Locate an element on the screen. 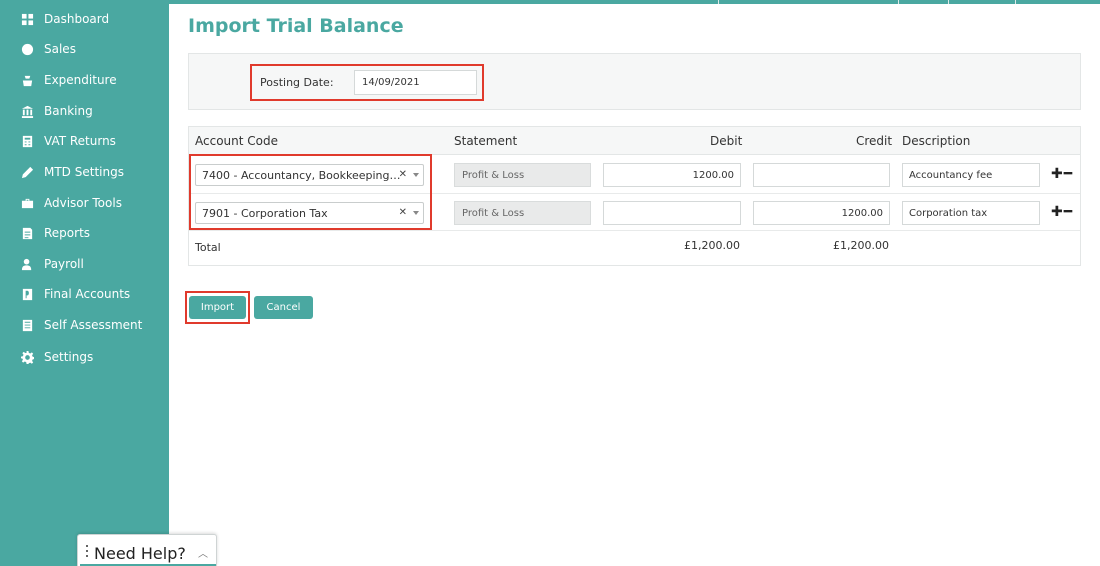 The width and height of the screenshot is (1100, 566). cancel-button: Cancel is located at coordinates (283, 307).